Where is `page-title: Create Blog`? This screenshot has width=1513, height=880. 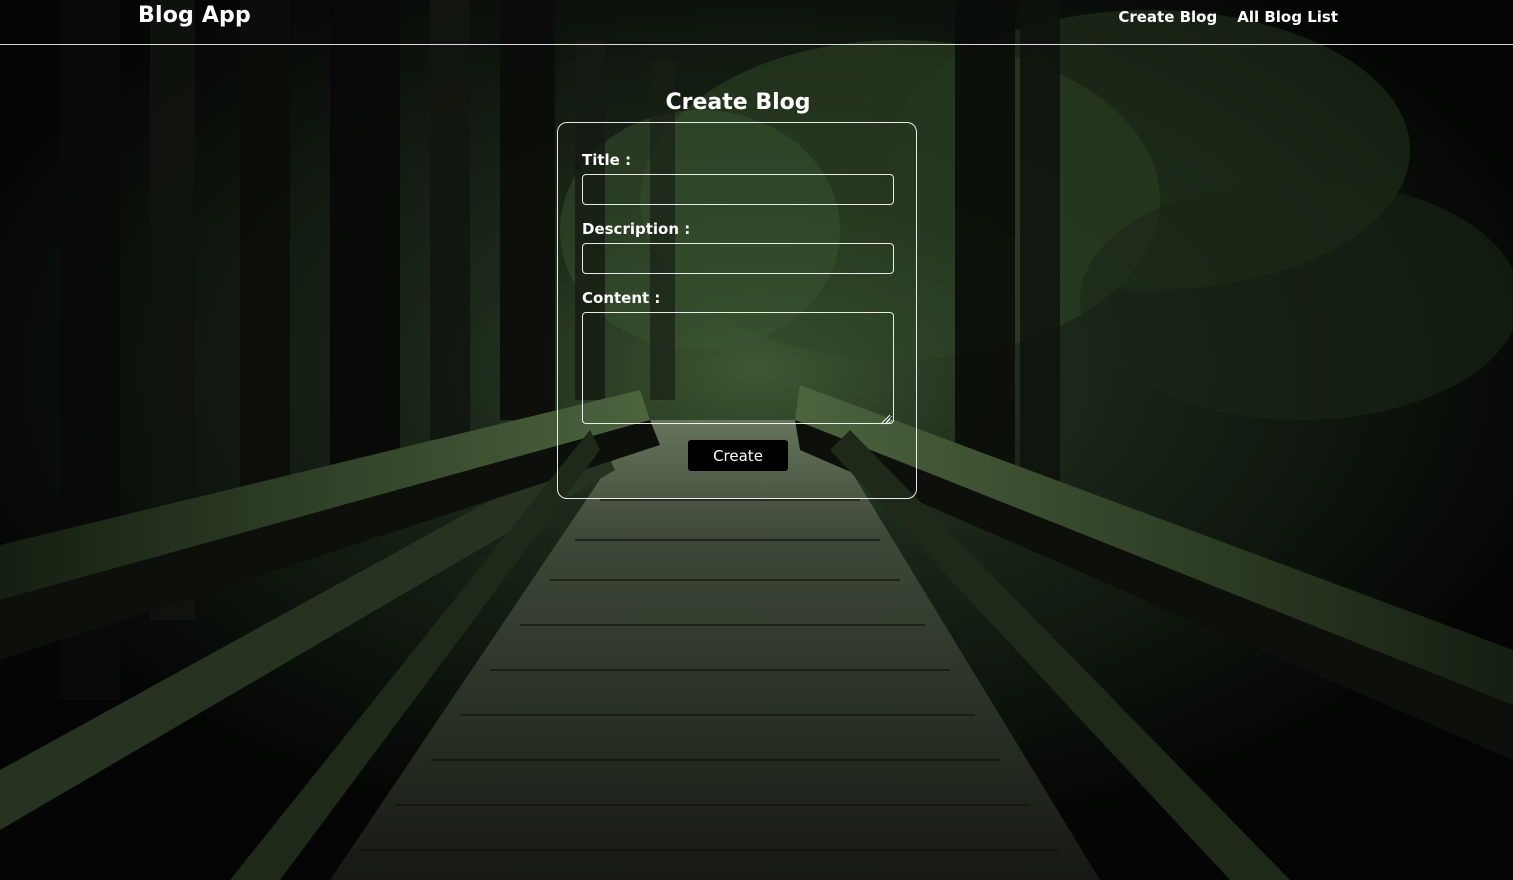 page-title: Create Blog is located at coordinates (738, 102).